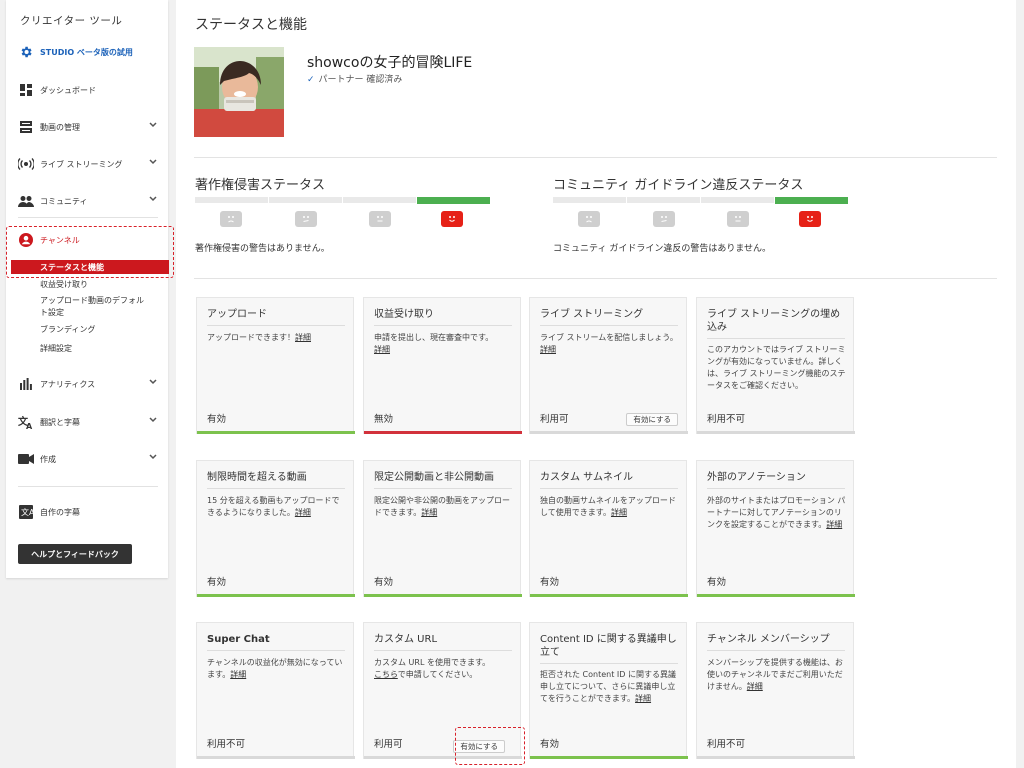 This screenshot has width=1024, height=768. Describe the element at coordinates (386, 674) in the screenshot. I see `apply-here-link: こちら` at that location.